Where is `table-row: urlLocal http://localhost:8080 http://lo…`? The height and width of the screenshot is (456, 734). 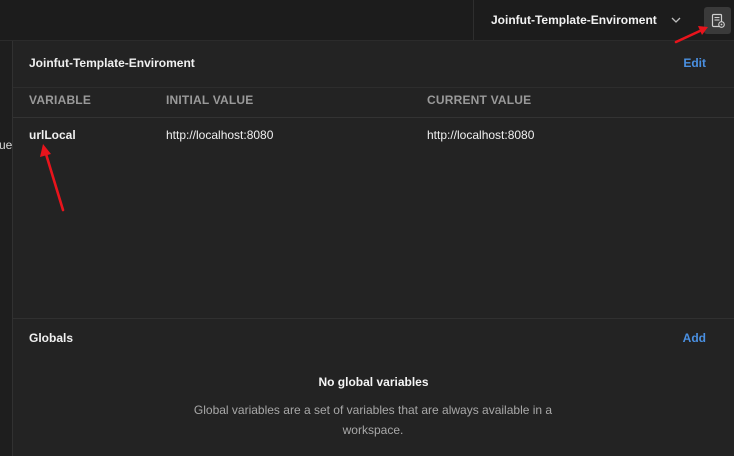
table-row: urlLocal http://localhost:8080 http://lo… is located at coordinates (373, 135).